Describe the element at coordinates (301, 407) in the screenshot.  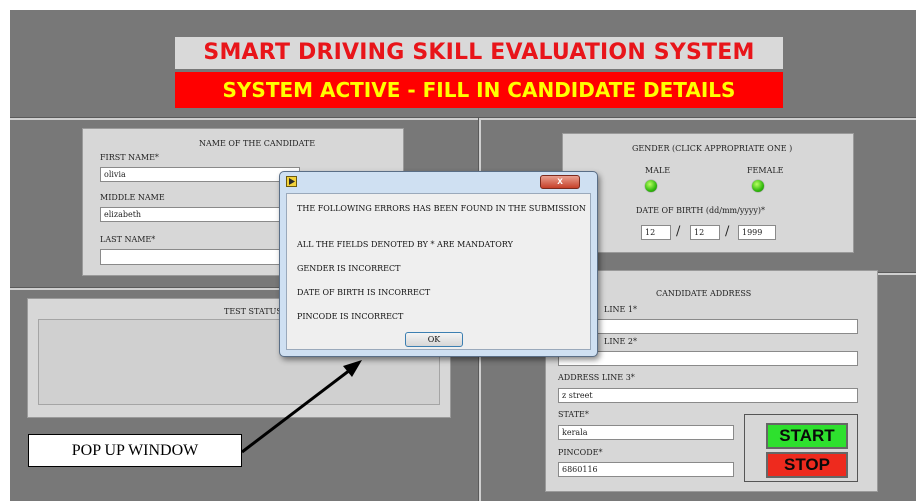
I see `callout-arrow` at that location.